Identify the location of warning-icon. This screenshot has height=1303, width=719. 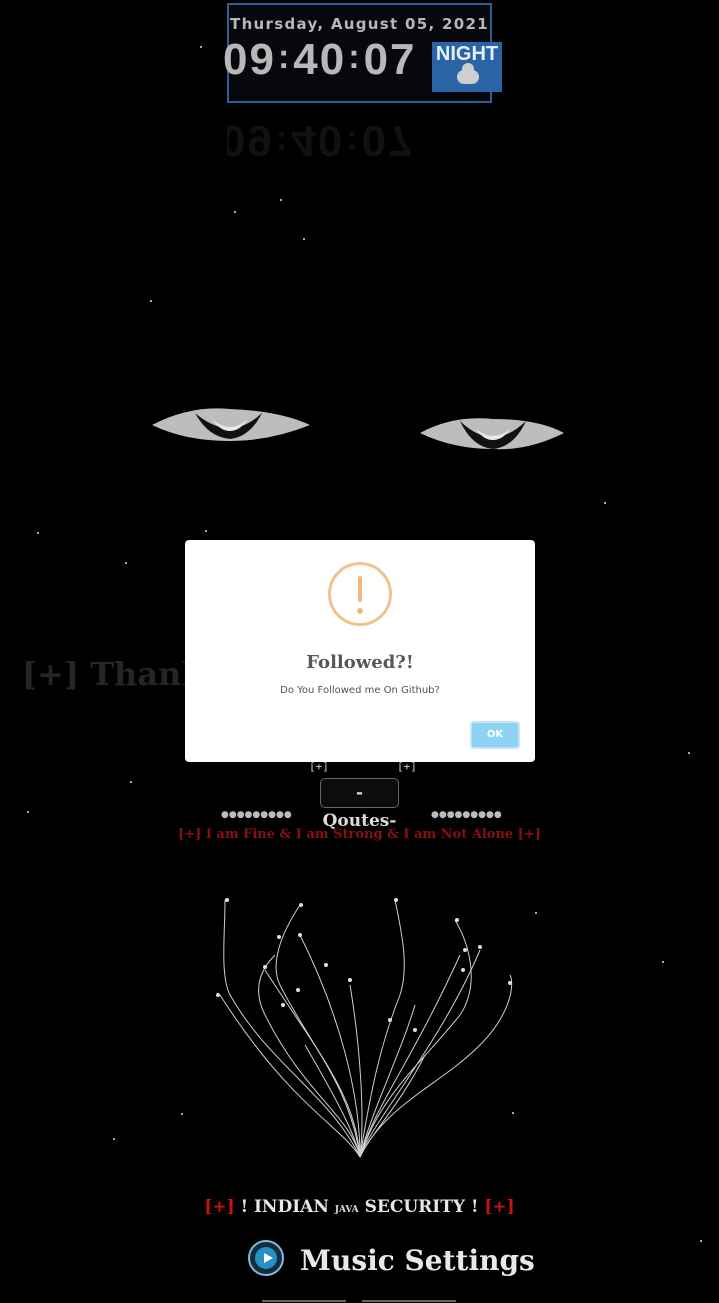
(360, 594).